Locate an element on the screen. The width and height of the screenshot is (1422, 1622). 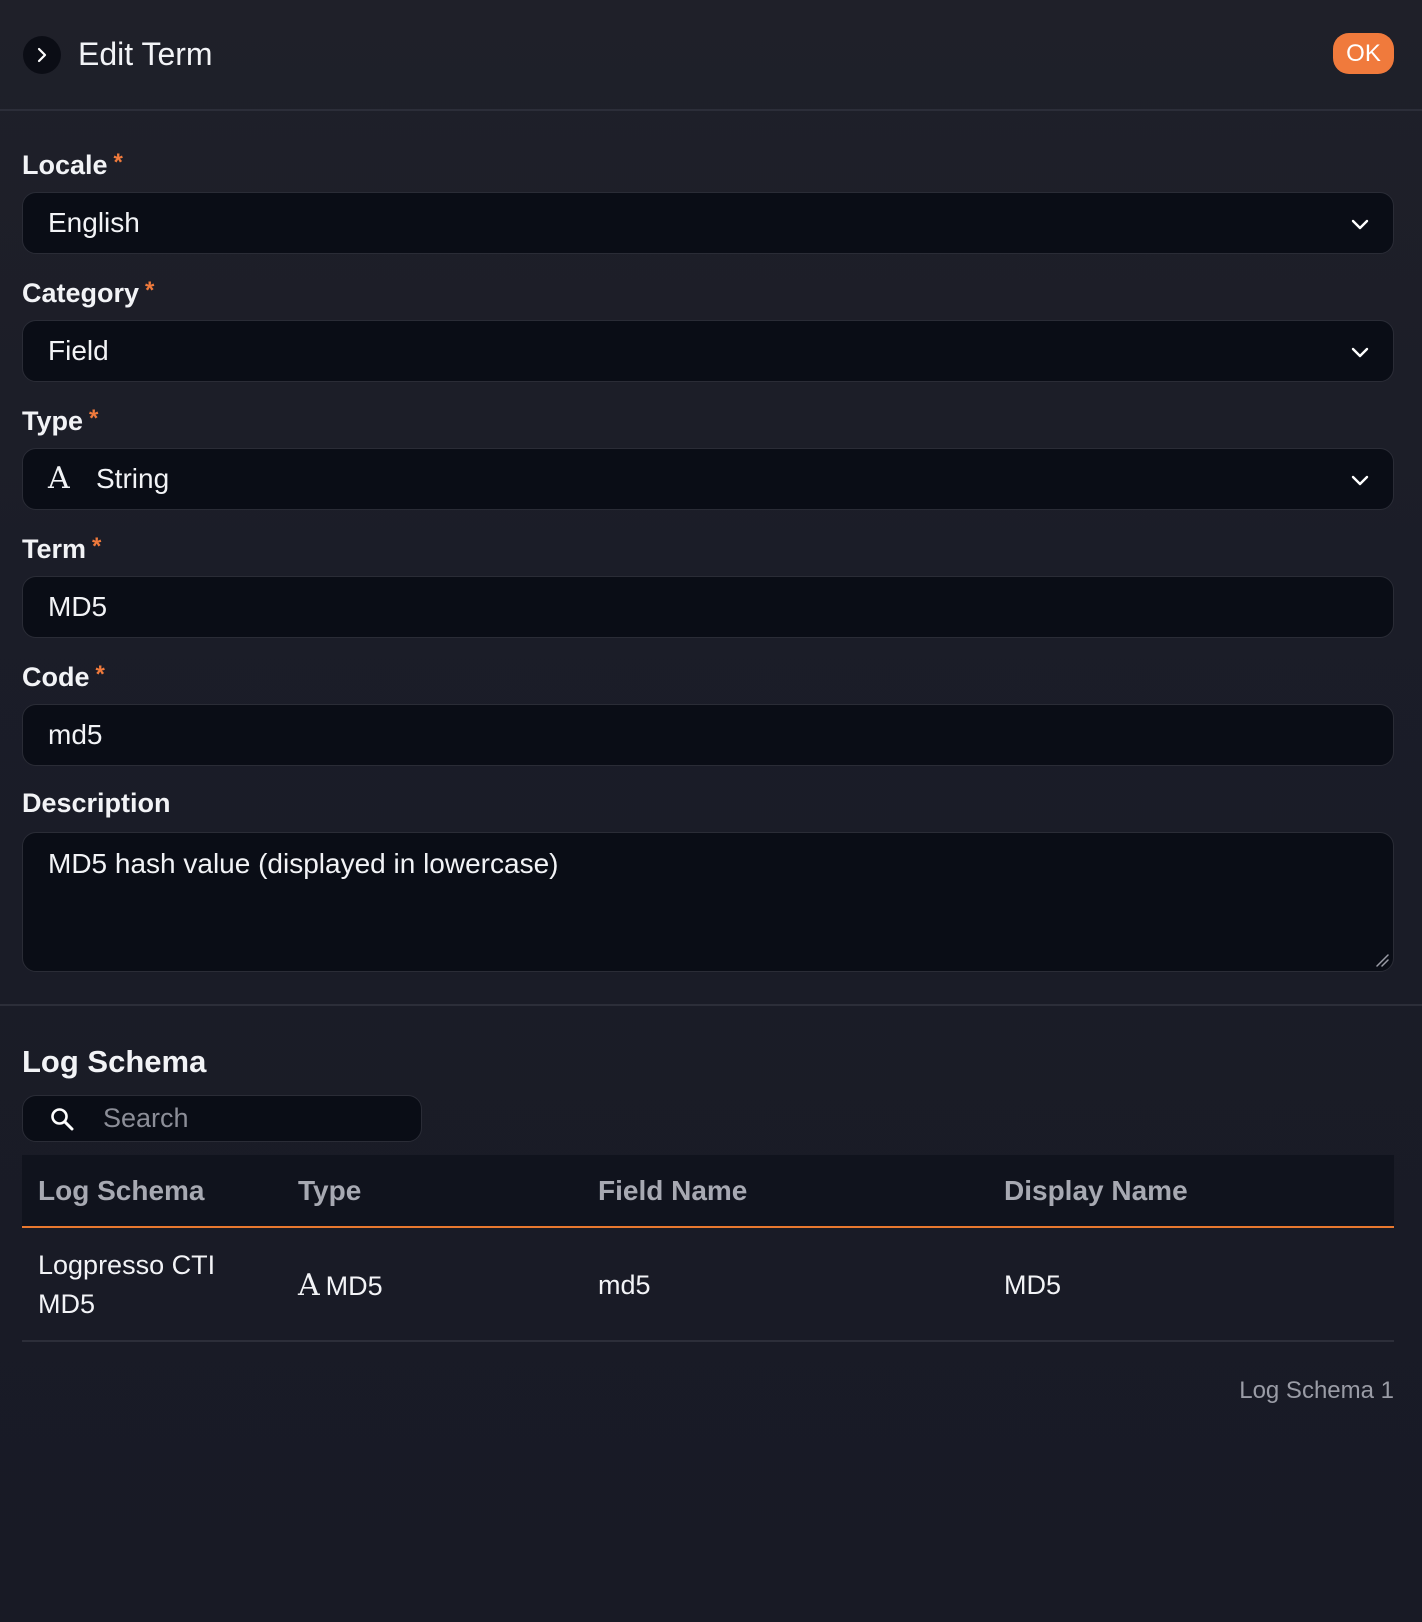
resize-handle-icon is located at coordinates (1382, 960).